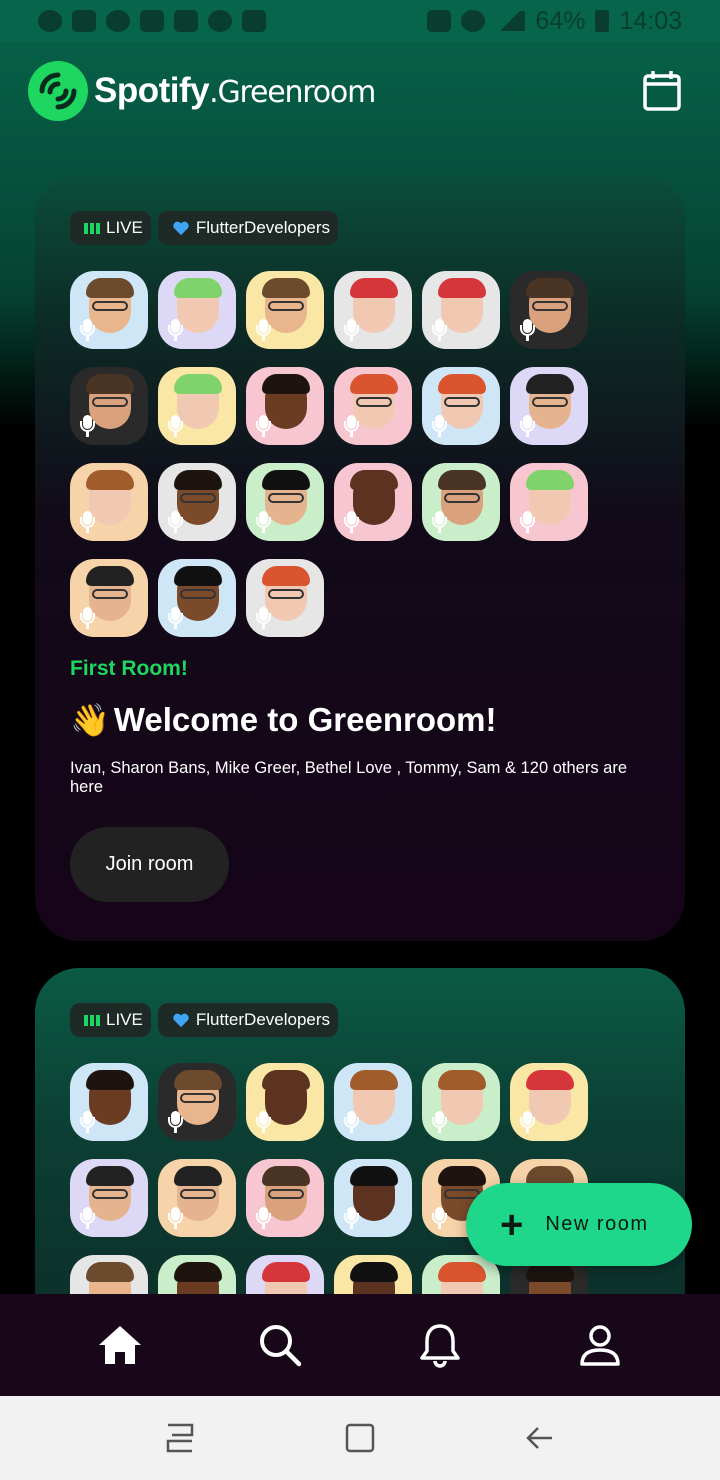  I want to click on nav-notifications, so click(440, 1345).